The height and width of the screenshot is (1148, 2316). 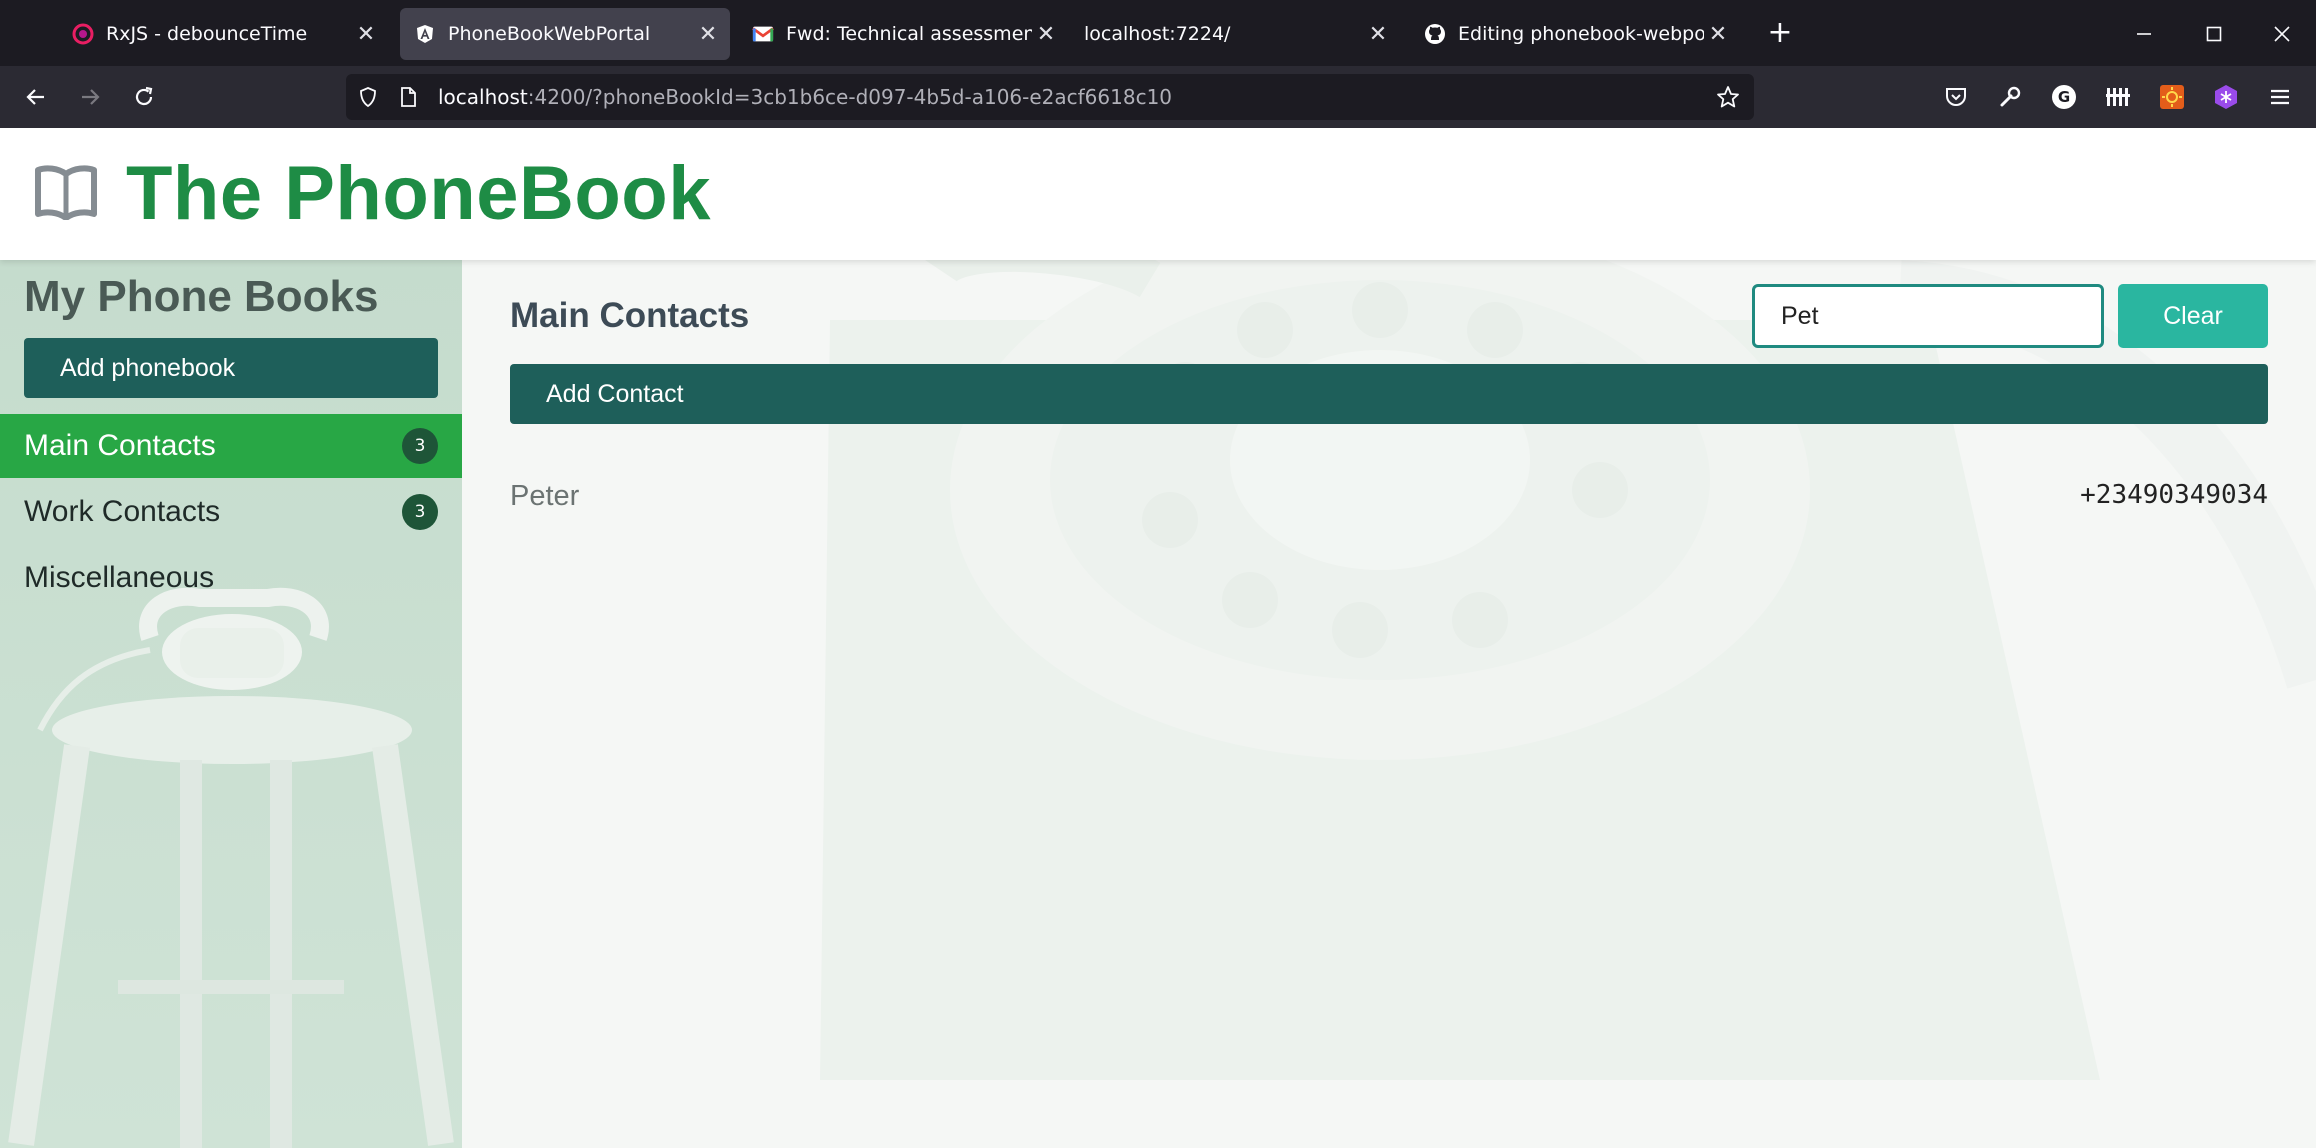 I want to click on close-window-icon, so click(x=2282, y=34).